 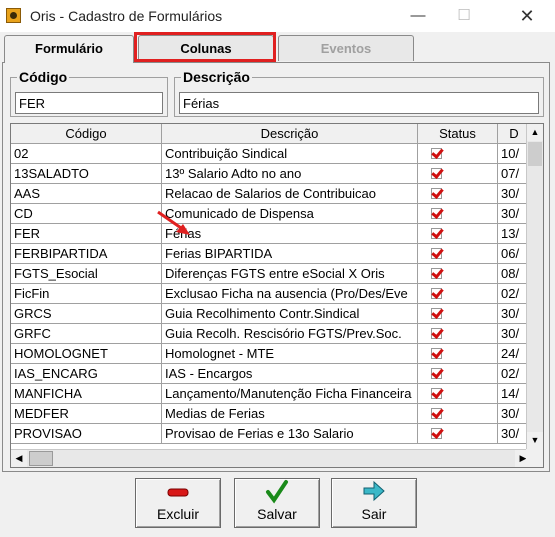 What do you see at coordinates (86, 394) in the screenshot?
I see `cell-codigo: MANFICHA` at bounding box center [86, 394].